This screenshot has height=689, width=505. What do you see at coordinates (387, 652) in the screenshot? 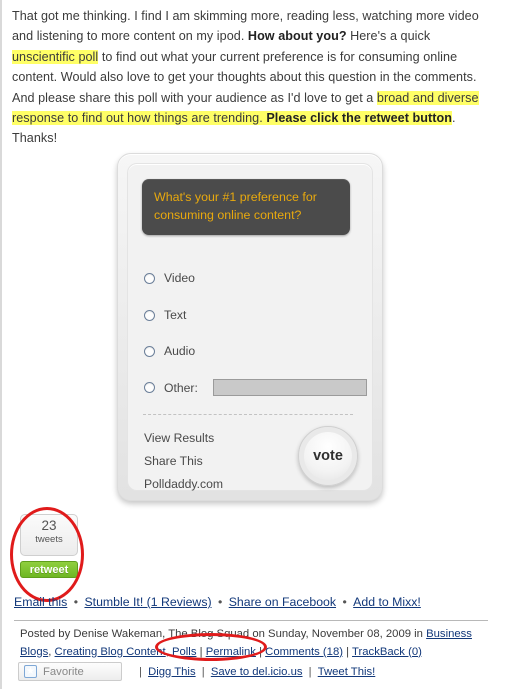
I see `trackback-link: TrackBack (0)` at bounding box center [387, 652].